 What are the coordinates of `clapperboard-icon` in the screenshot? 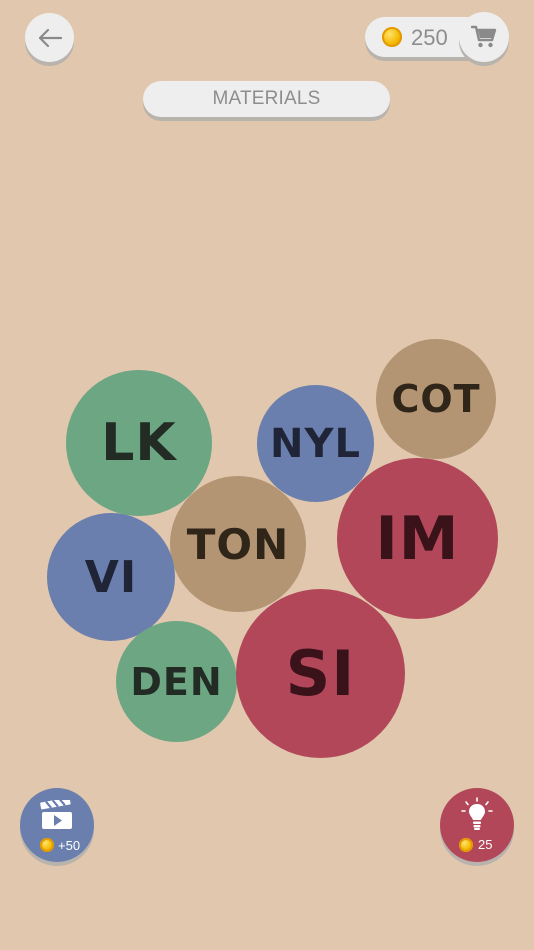 It's located at (56, 814).